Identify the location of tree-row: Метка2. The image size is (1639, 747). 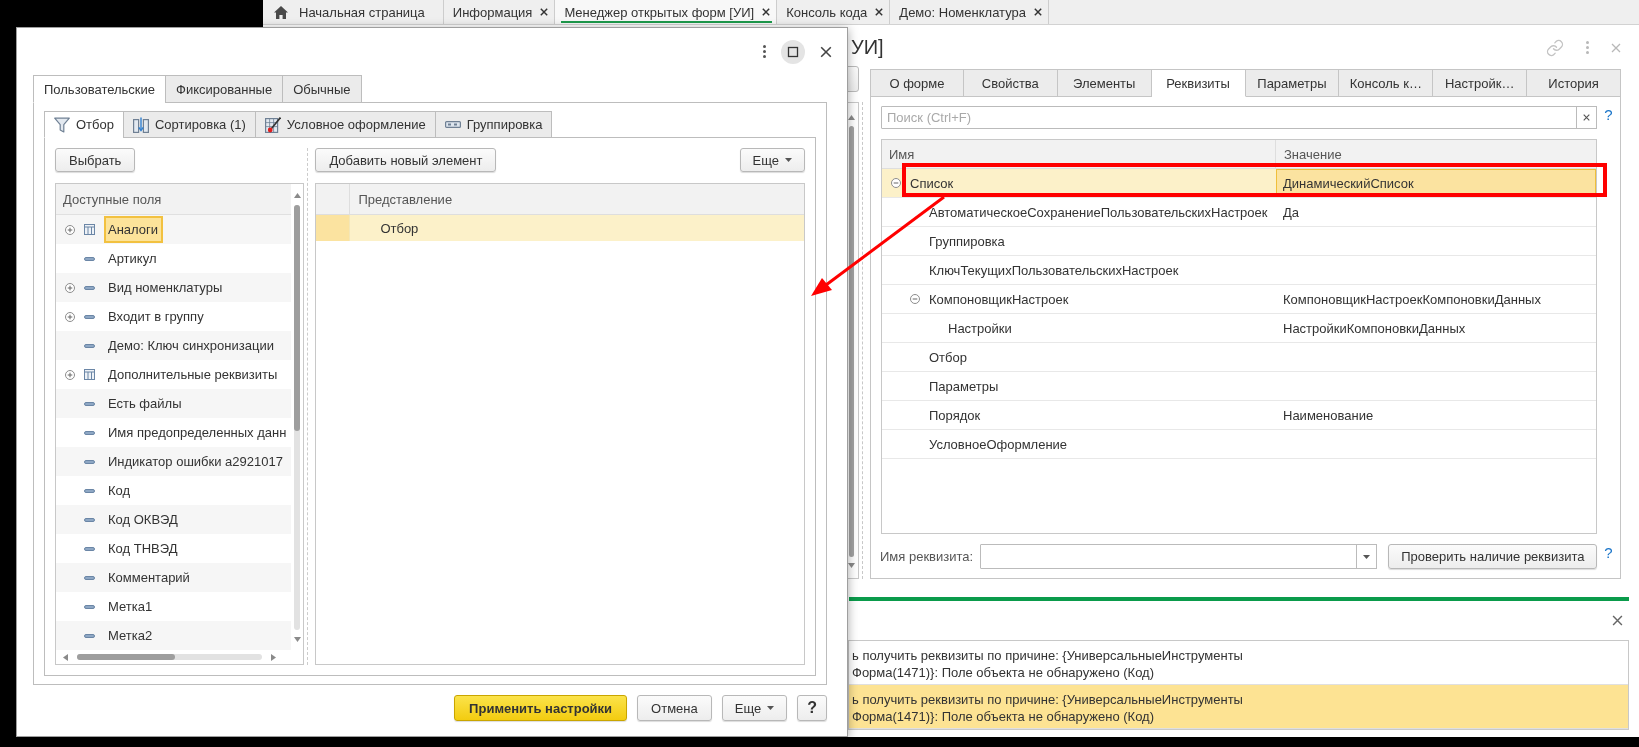
(174, 635).